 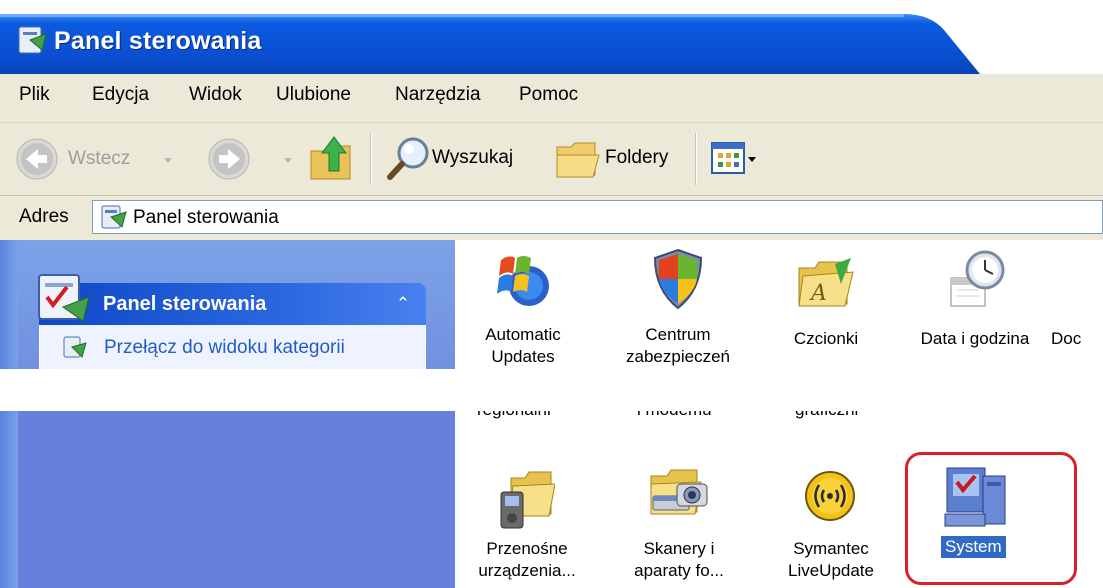 What do you see at coordinates (64, 299) in the screenshot?
I see `control-panel-large-icon` at bounding box center [64, 299].